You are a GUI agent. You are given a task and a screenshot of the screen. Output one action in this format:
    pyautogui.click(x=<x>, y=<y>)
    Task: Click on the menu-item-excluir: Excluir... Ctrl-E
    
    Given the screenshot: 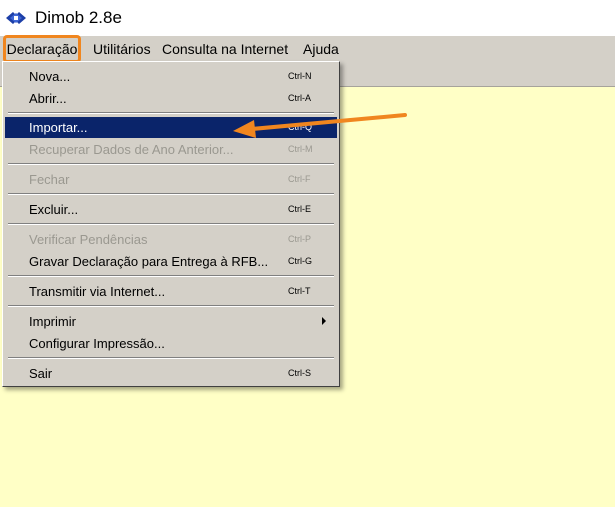 What is the action you would take?
    pyautogui.click(x=171, y=209)
    